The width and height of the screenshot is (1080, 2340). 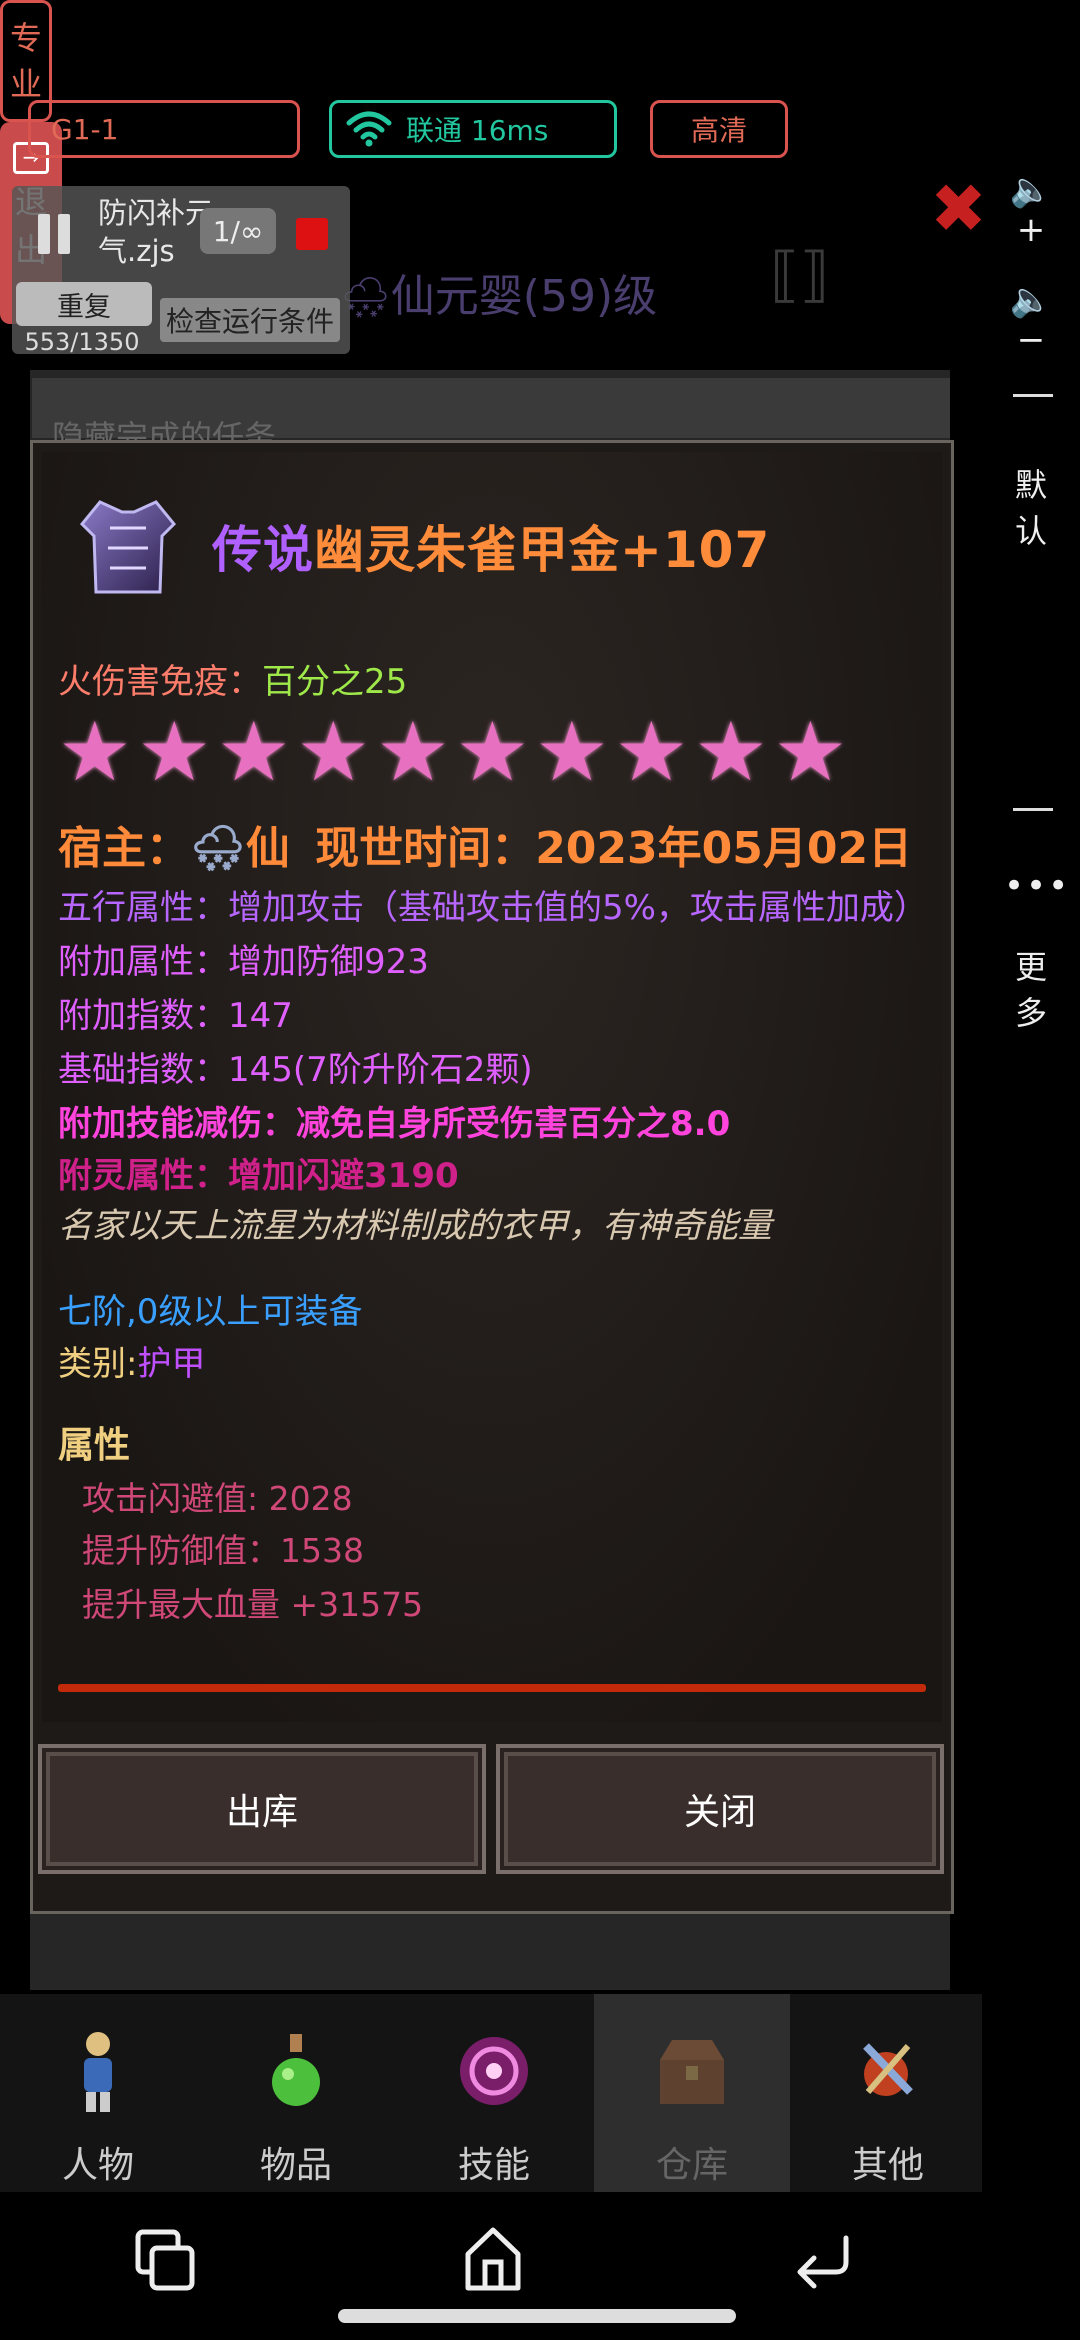 What do you see at coordinates (94, 1445) in the screenshot?
I see `properties-header: 属性` at bounding box center [94, 1445].